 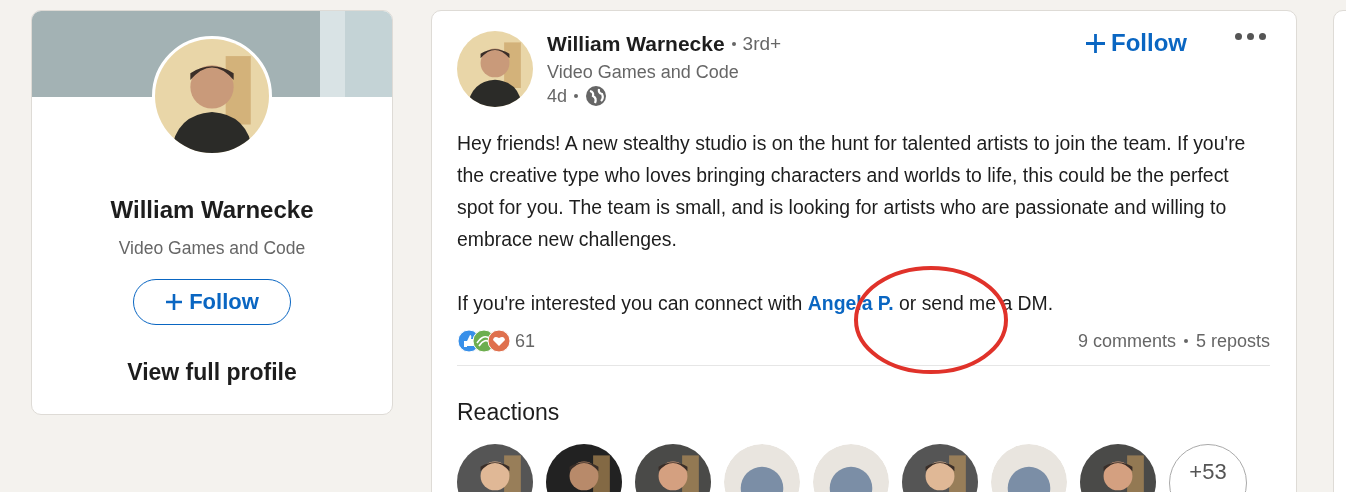 What do you see at coordinates (1232, 341) in the screenshot?
I see `reposts-count: 5 reposts` at bounding box center [1232, 341].